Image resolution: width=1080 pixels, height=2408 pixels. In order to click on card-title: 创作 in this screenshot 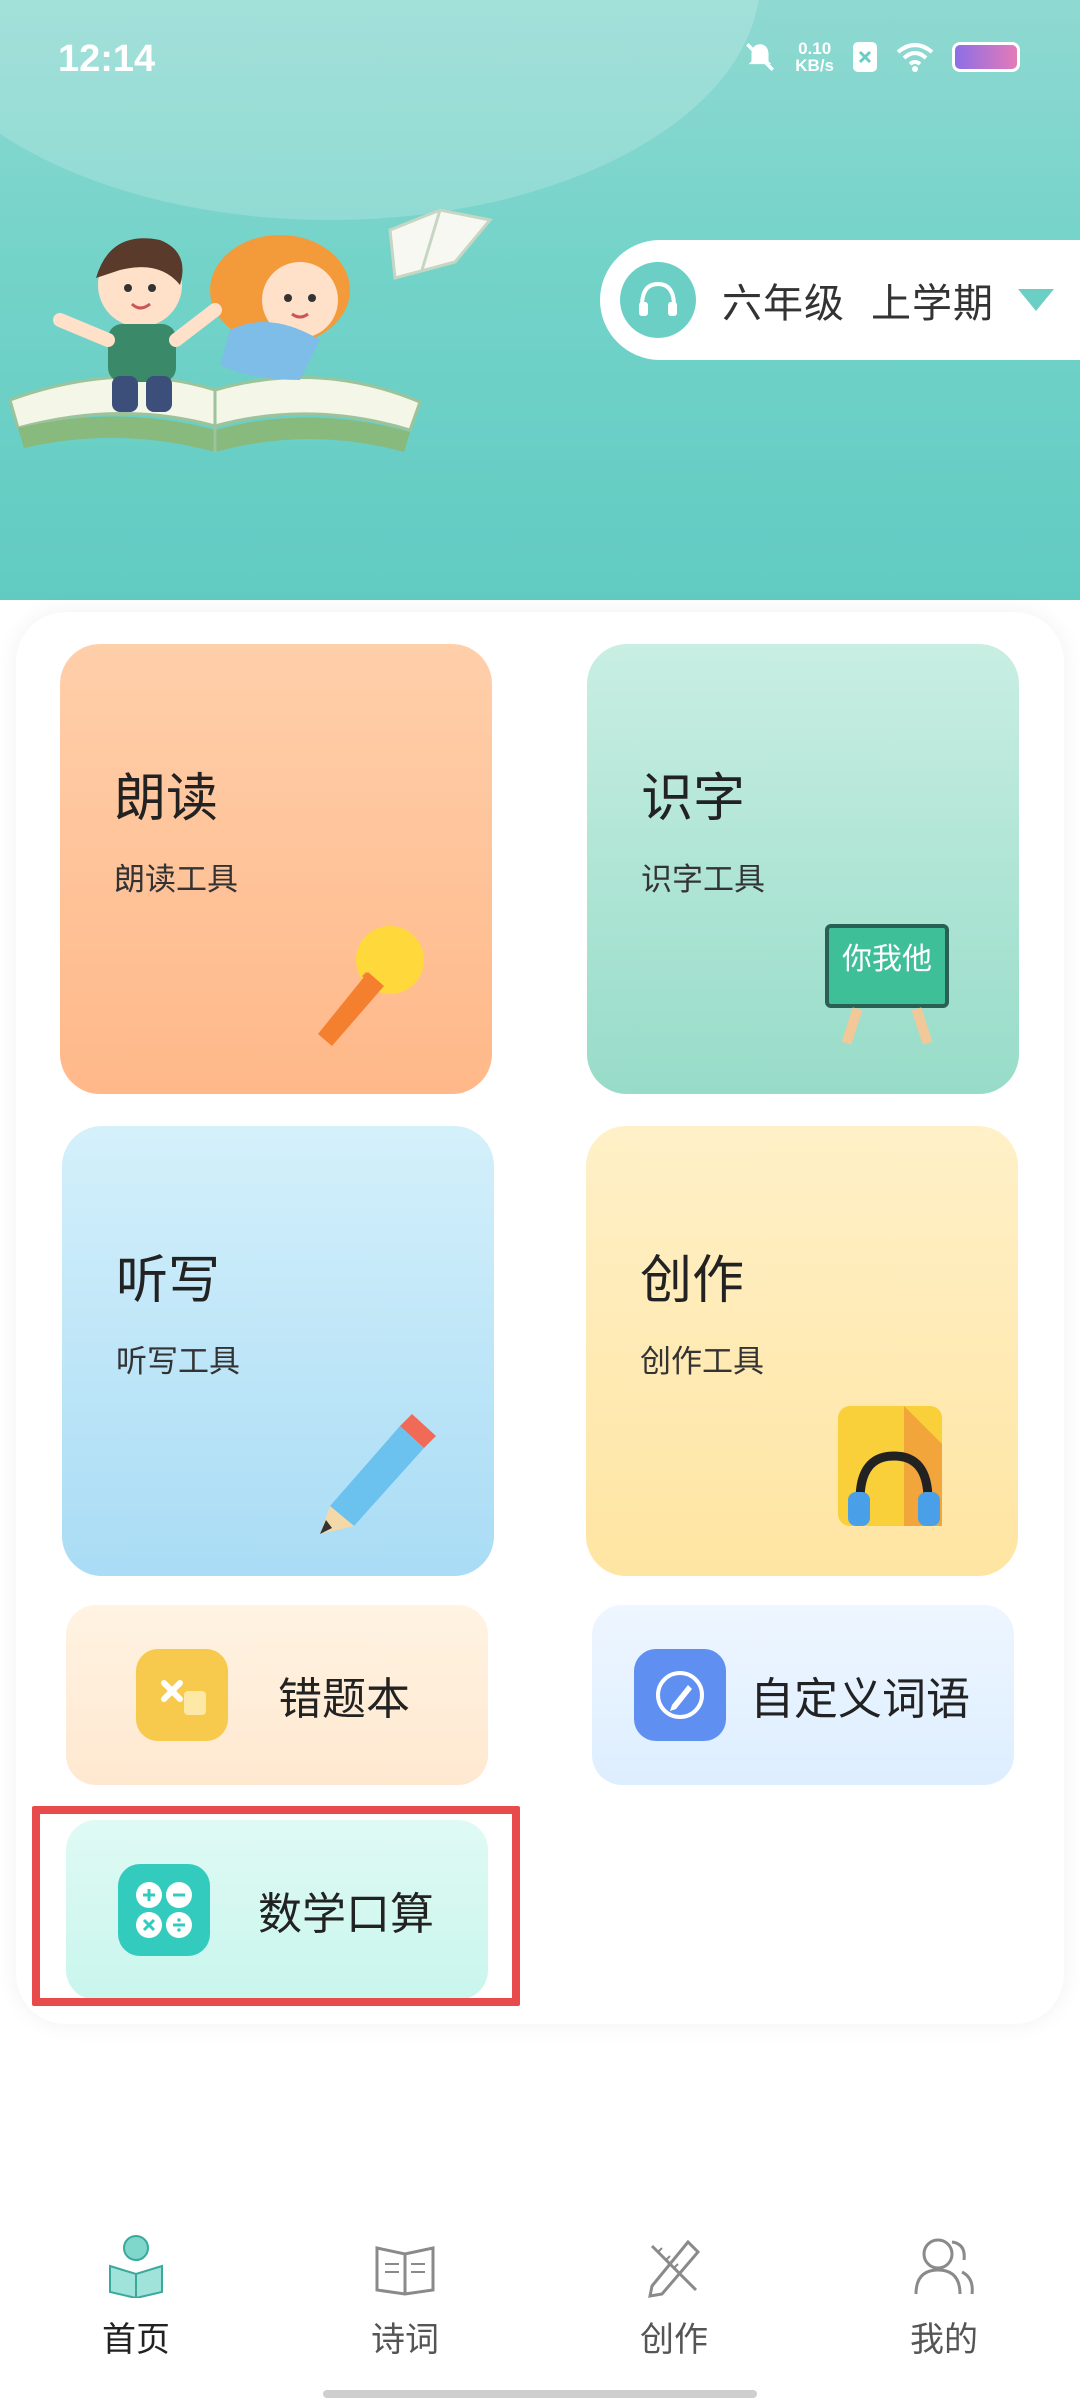, I will do `click(692, 1281)`.